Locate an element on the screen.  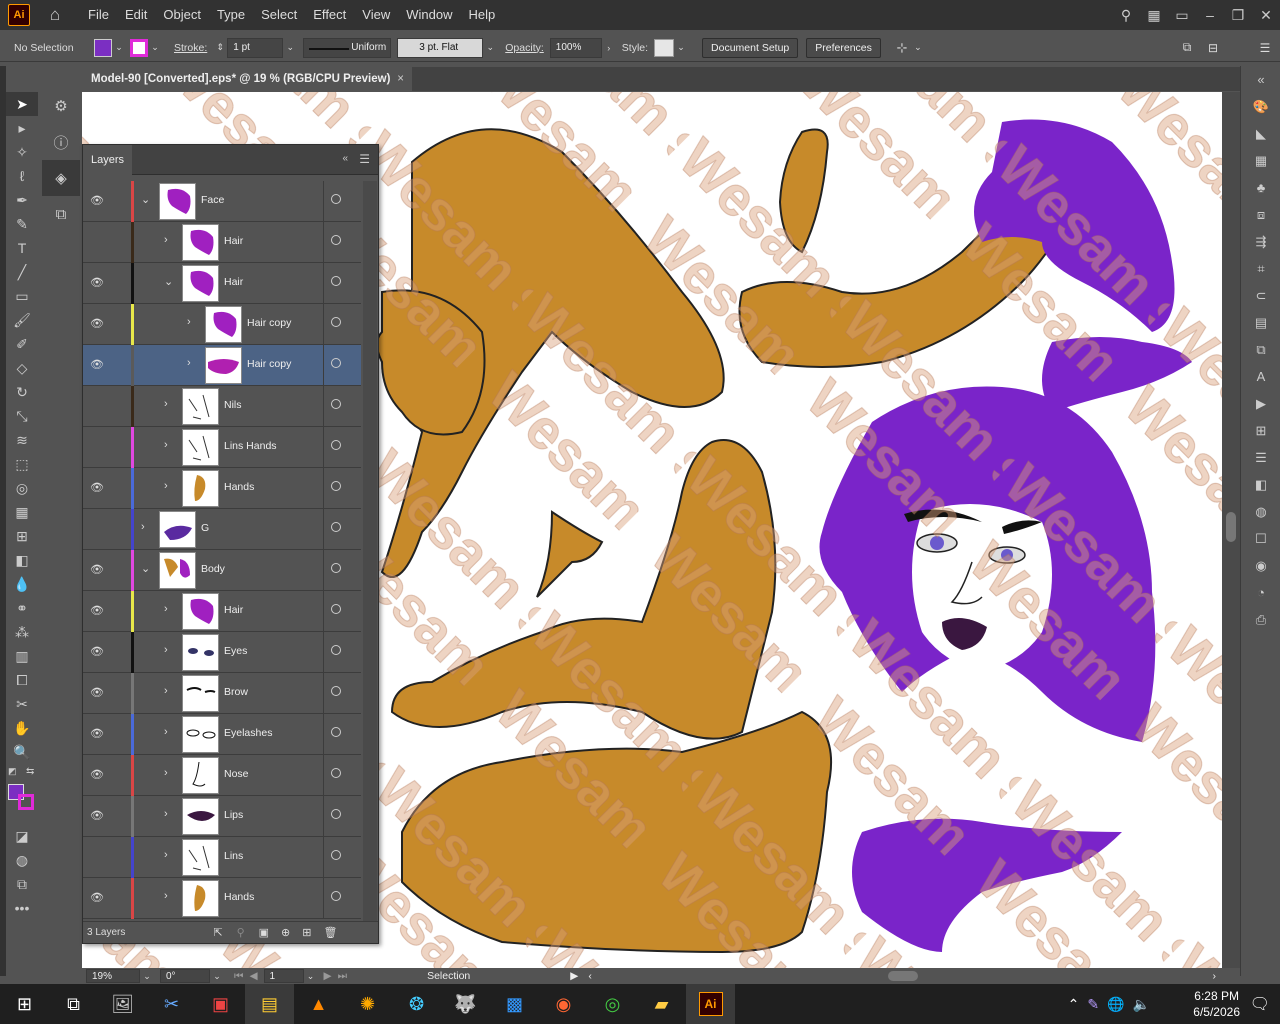
swatches-icon: ▦ is located at coordinates (1260, 160).